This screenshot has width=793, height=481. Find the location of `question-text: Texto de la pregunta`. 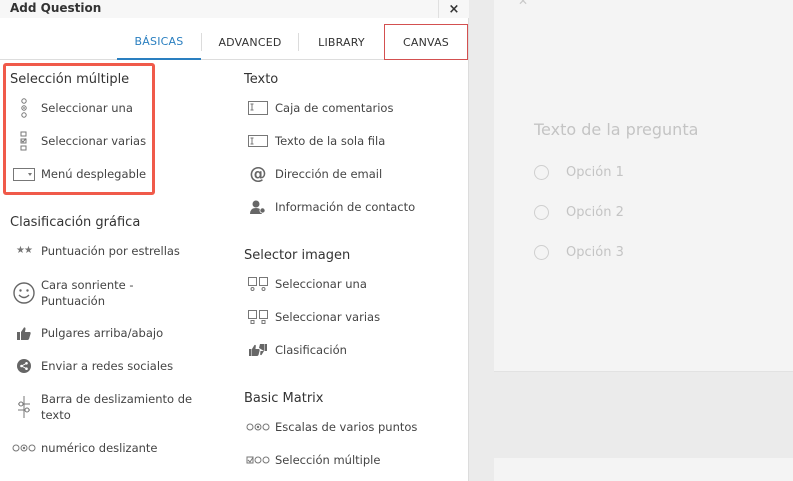

question-text: Texto de la pregunta is located at coordinates (616, 129).